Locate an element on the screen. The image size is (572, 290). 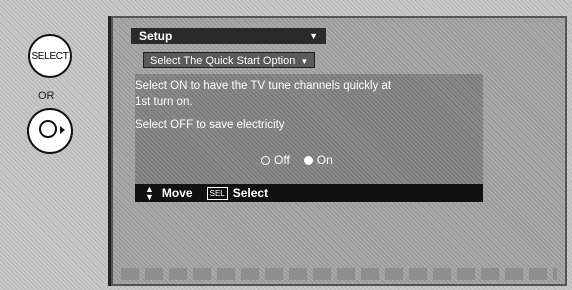
up-down-arrows-icon: ▲ ▼ is located at coordinates (149, 193).